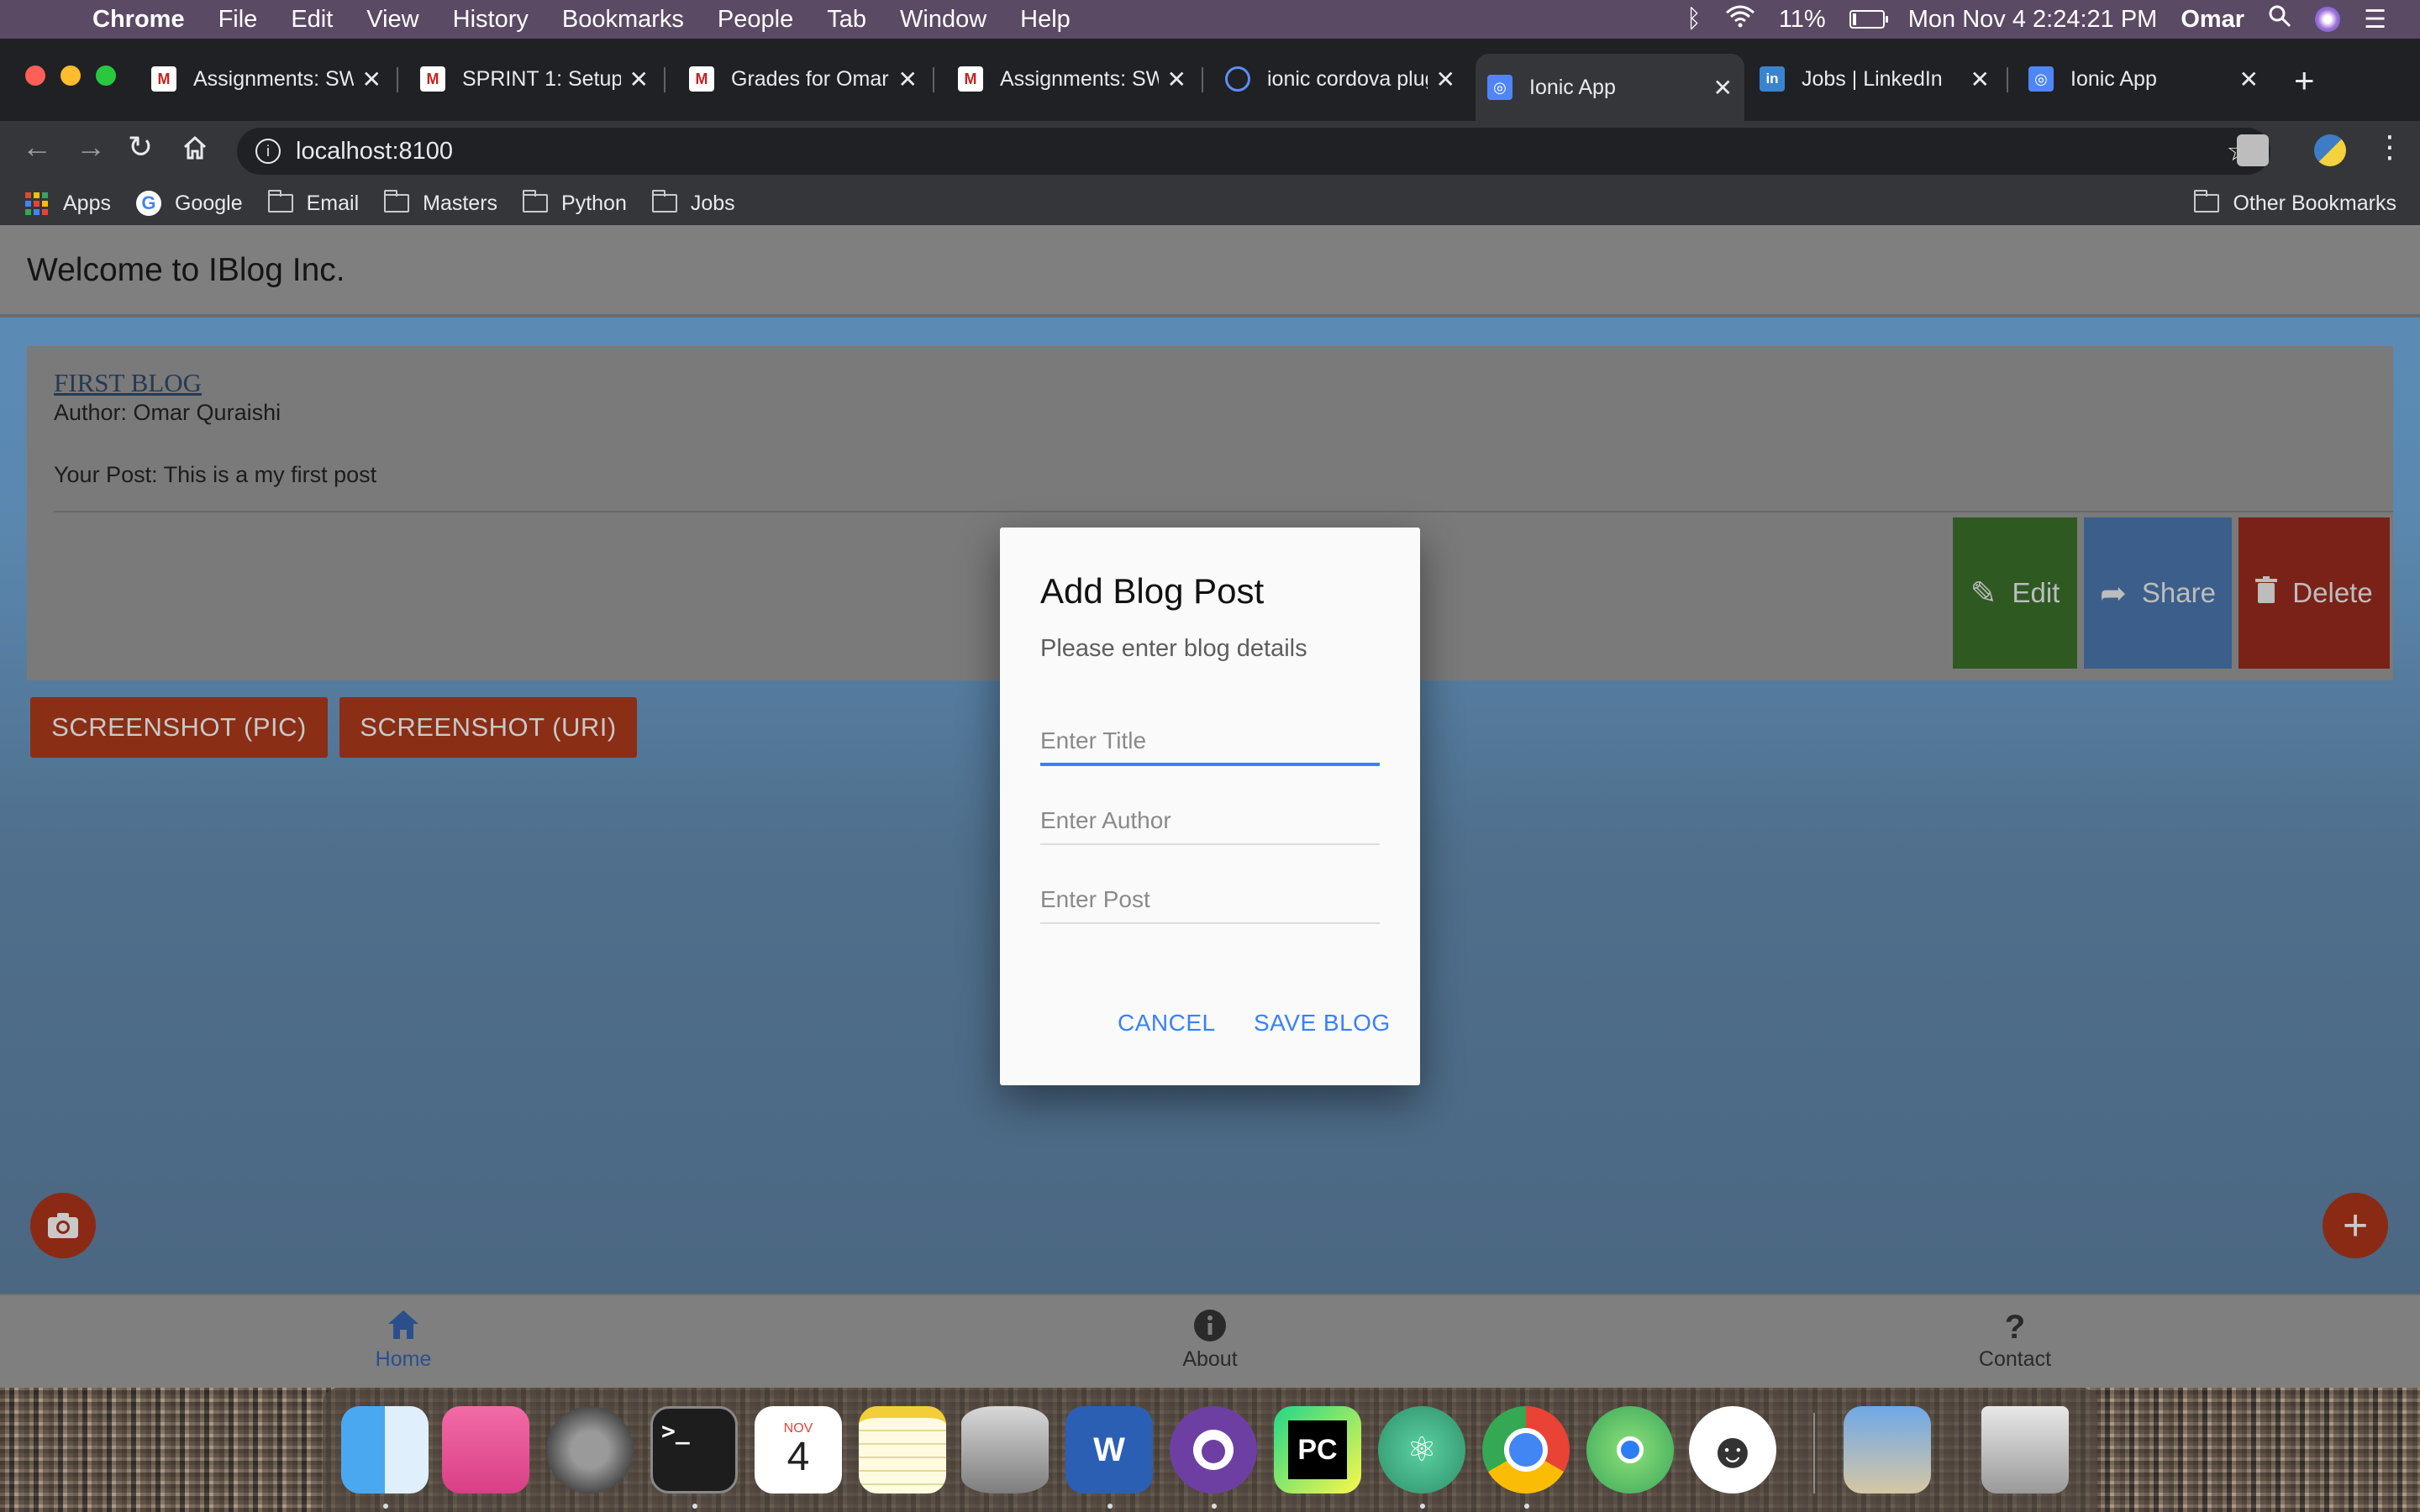 The width and height of the screenshot is (2420, 1512). I want to click on menu-help: Help, so click(1045, 20).